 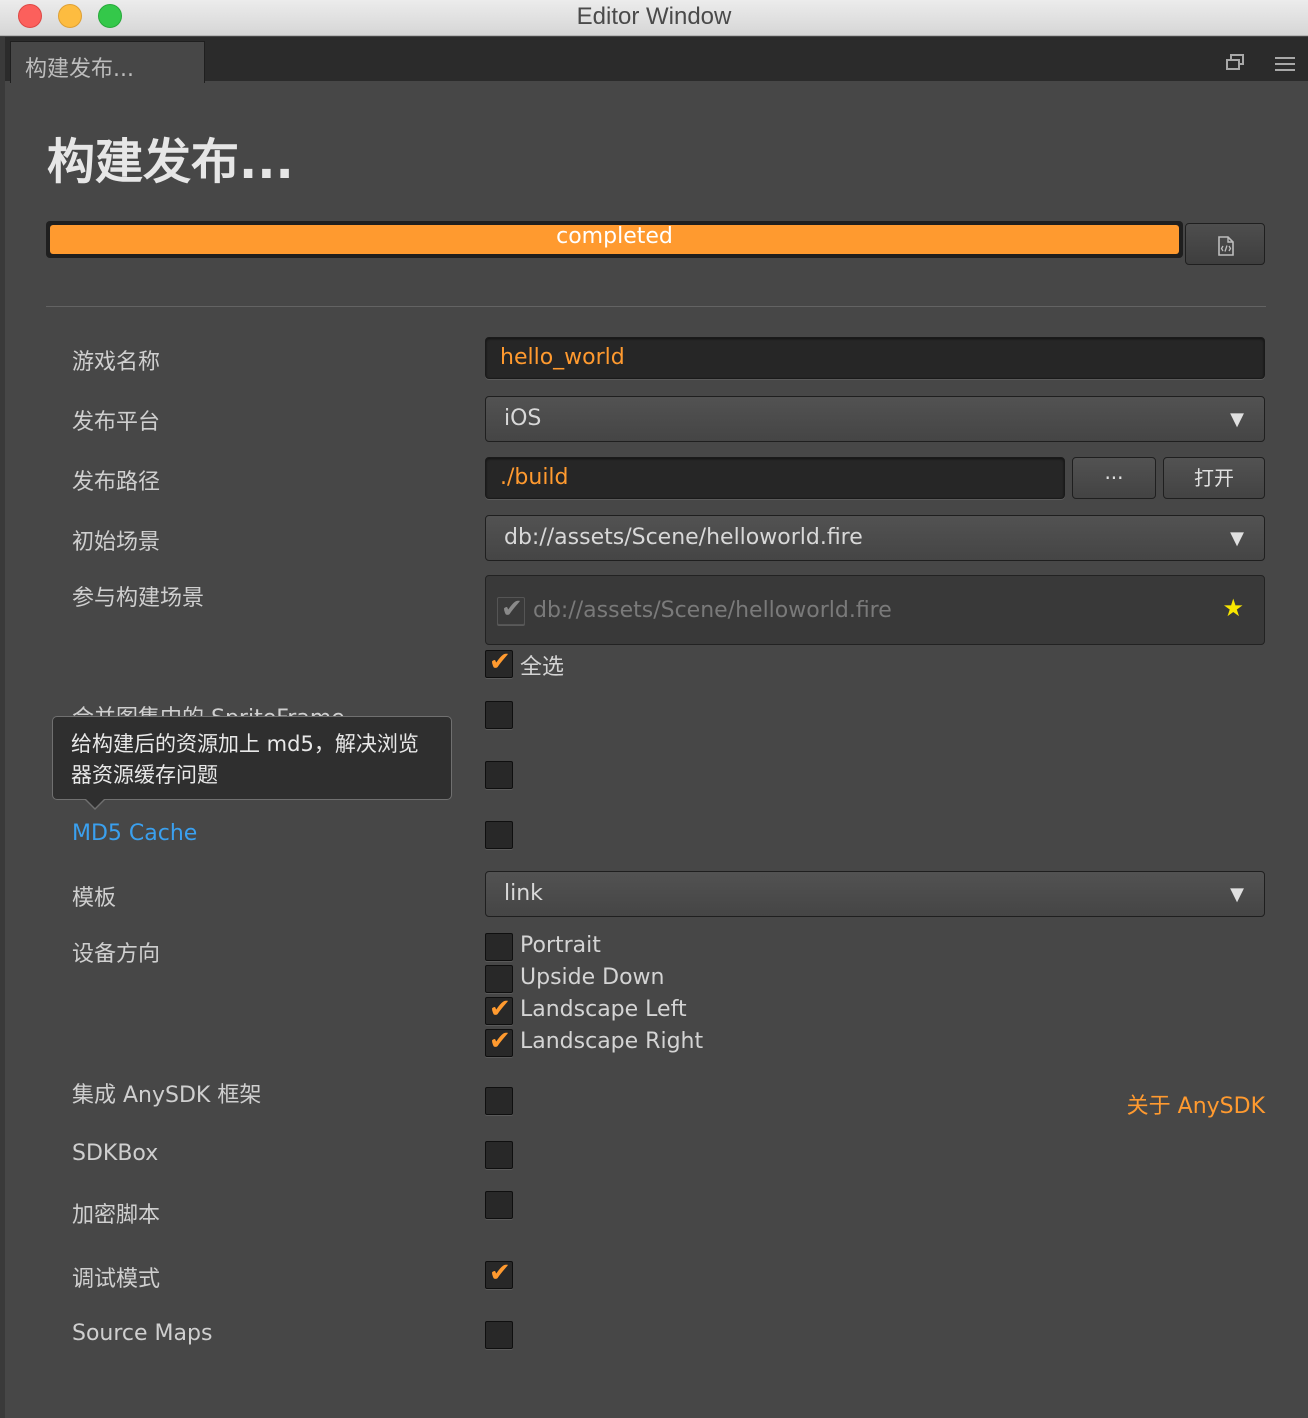 What do you see at coordinates (252, 758) in the screenshot?
I see `md5-tooltip: 给构建后的资源加上 md5，解决浏览器资源缓存问题` at bounding box center [252, 758].